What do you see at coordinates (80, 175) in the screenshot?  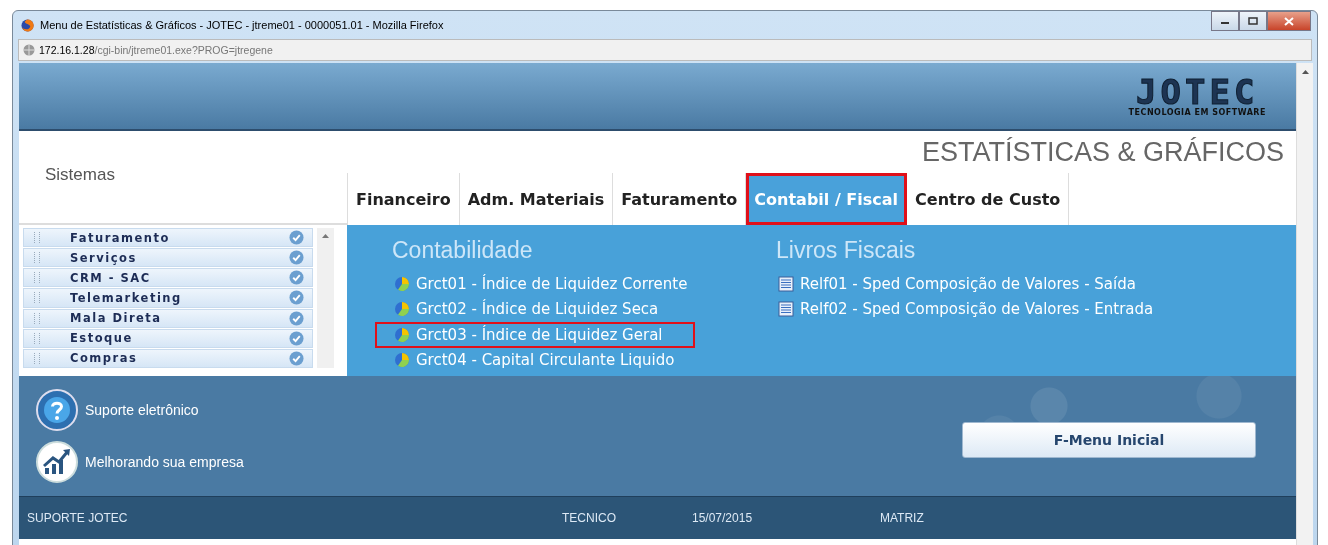 I see `sidebar-title: Sistemas` at bounding box center [80, 175].